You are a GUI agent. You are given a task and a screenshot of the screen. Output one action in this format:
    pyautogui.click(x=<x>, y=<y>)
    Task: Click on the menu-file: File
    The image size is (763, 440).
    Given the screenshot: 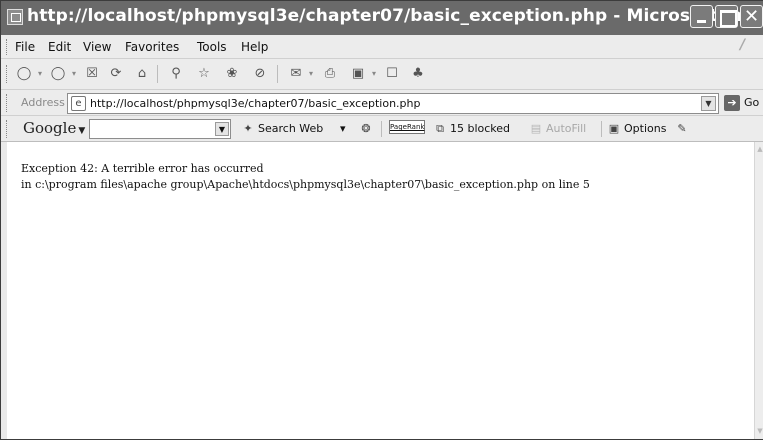 What is the action you would take?
    pyautogui.click(x=25, y=47)
    